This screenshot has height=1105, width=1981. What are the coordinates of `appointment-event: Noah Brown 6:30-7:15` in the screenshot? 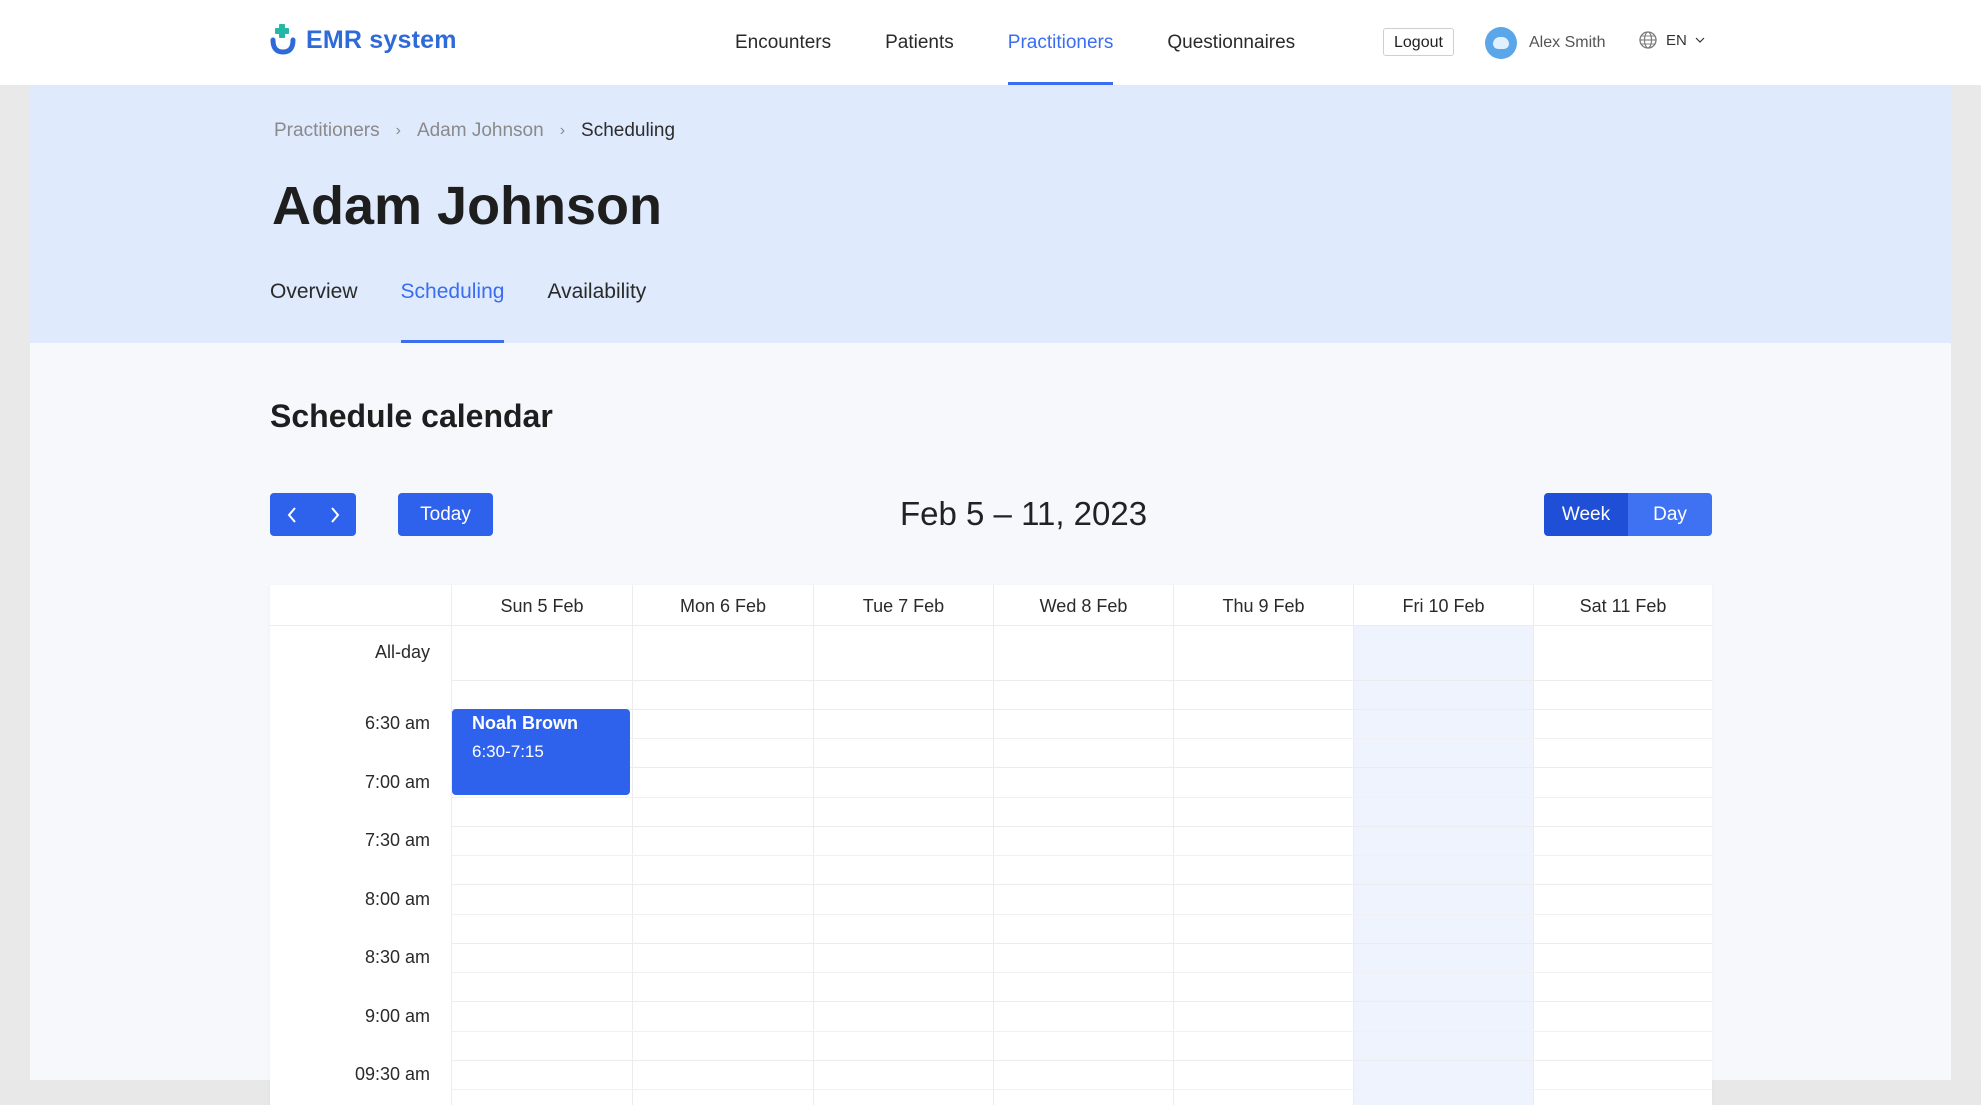 It's located at (541, 752).